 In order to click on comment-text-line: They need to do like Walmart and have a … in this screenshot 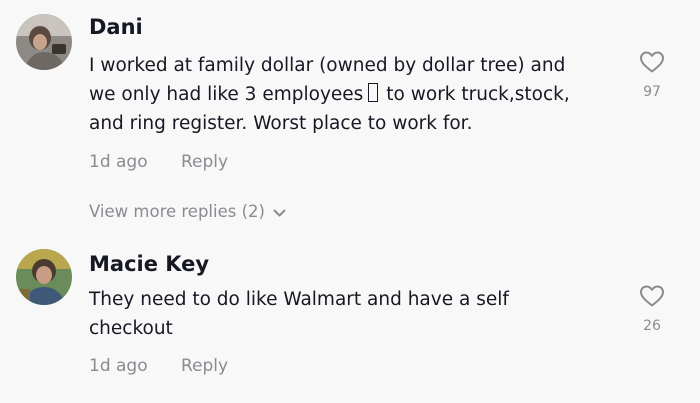, I will do `click(299, 299)`.